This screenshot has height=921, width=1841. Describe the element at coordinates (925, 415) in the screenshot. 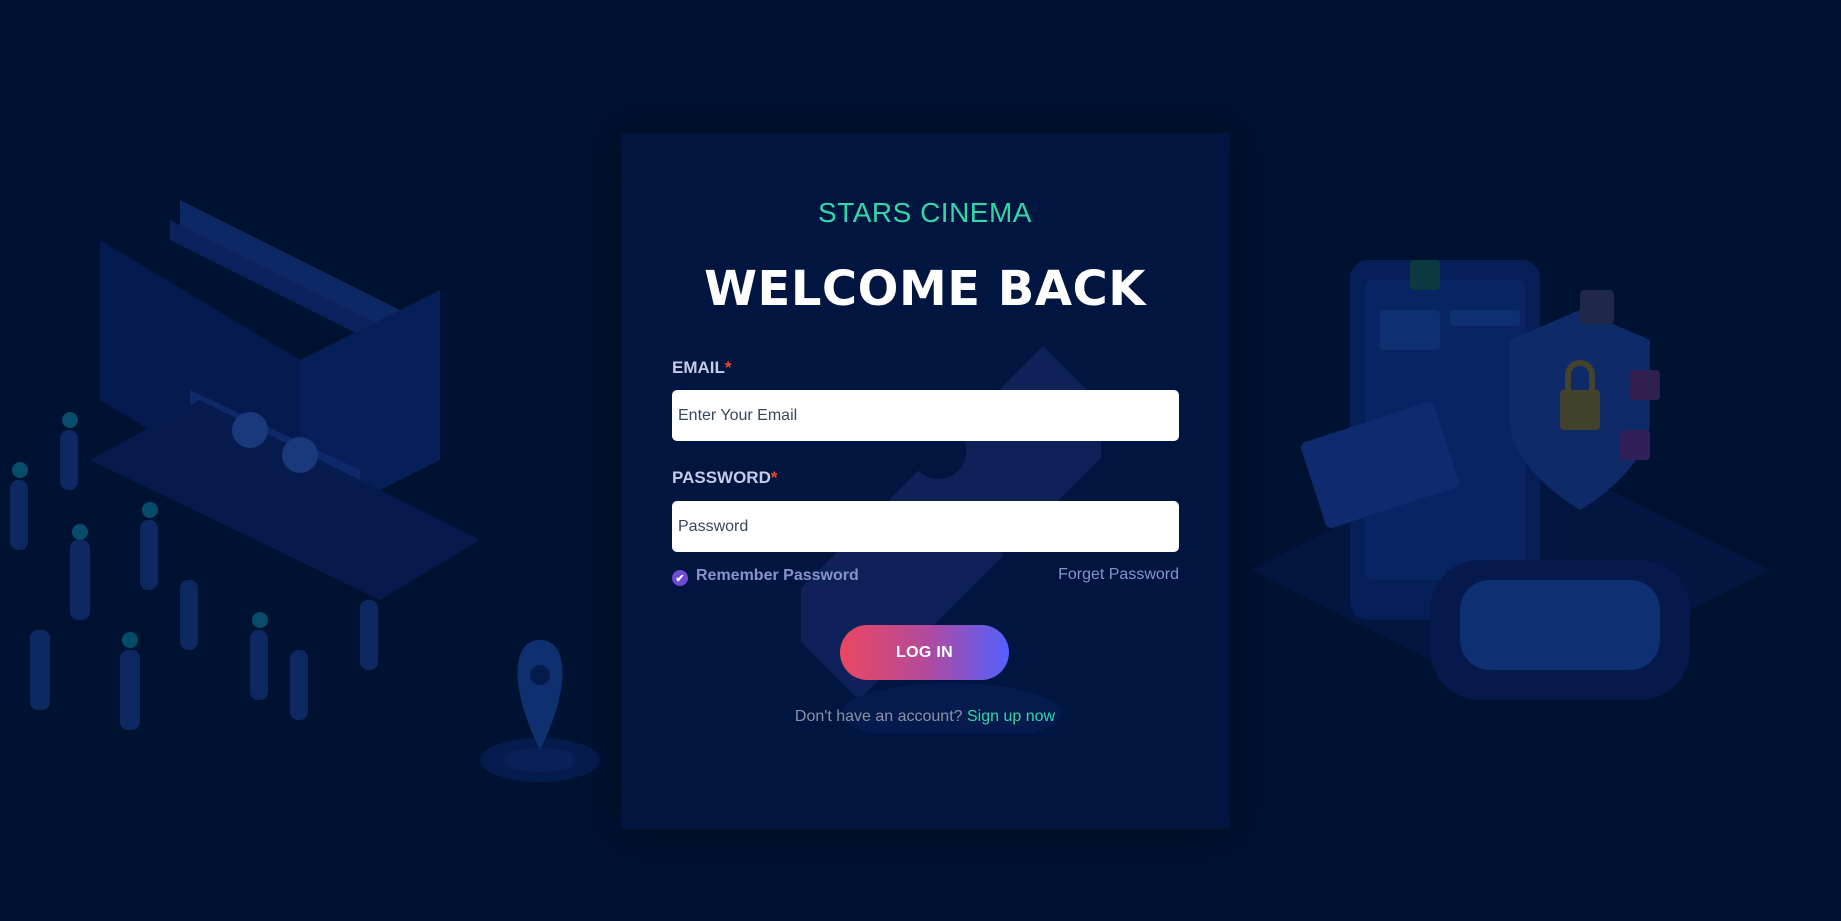

I see `email-field` at that location.